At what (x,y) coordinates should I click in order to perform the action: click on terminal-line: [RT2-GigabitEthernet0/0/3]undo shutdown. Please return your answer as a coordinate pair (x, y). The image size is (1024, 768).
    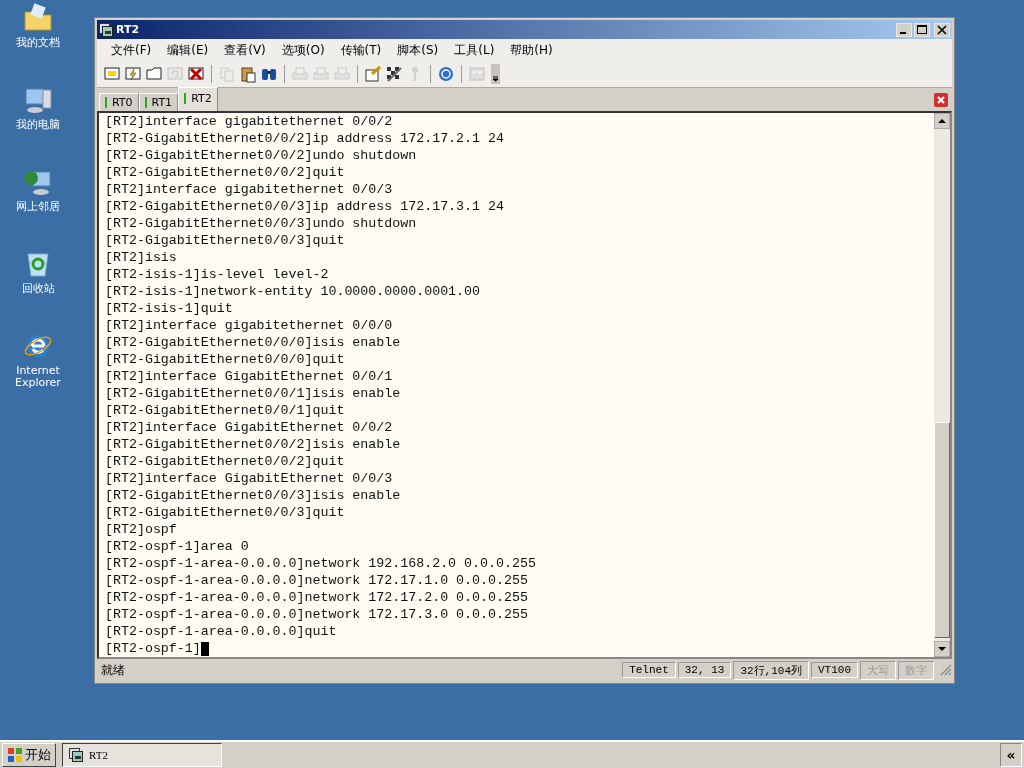
    Looking at the image, I should click on (261, 223).